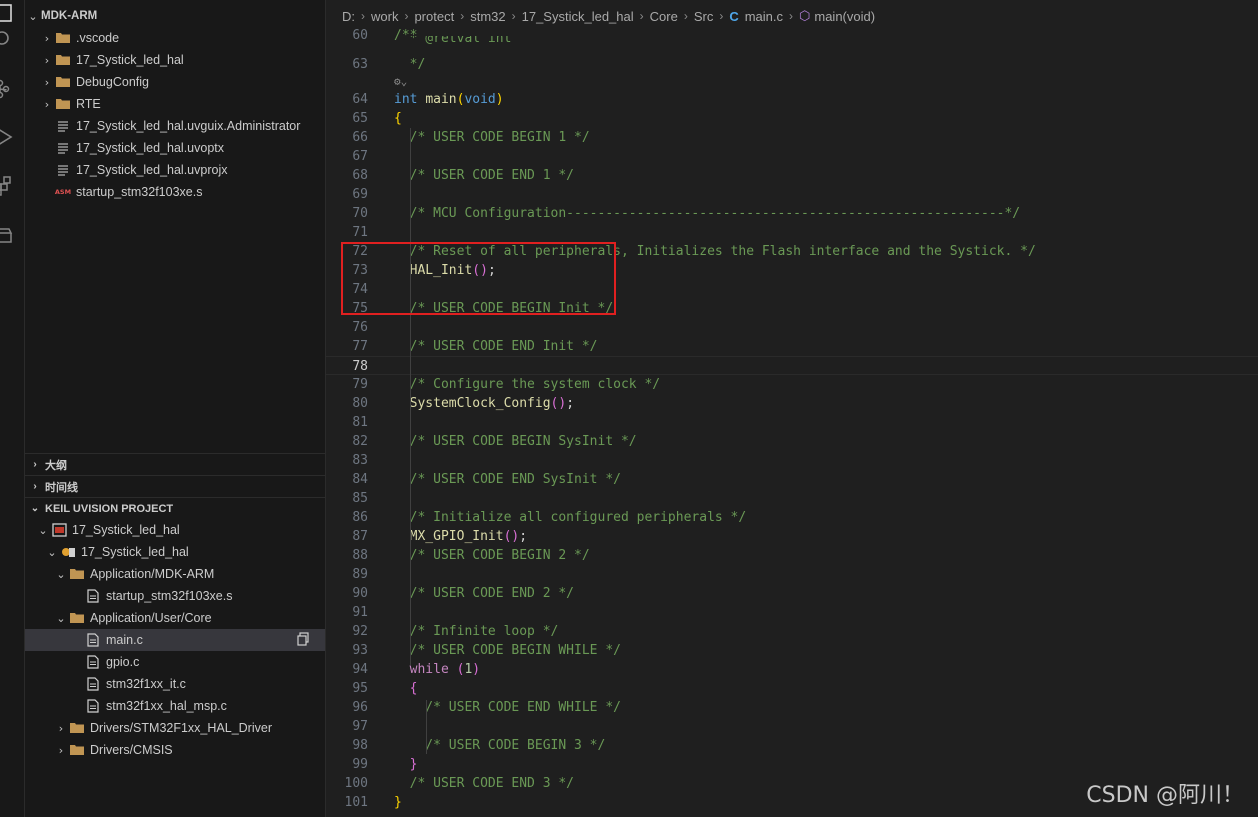  I want to click on keil-group: › Drivers/CMSIS, so click(175, 750).